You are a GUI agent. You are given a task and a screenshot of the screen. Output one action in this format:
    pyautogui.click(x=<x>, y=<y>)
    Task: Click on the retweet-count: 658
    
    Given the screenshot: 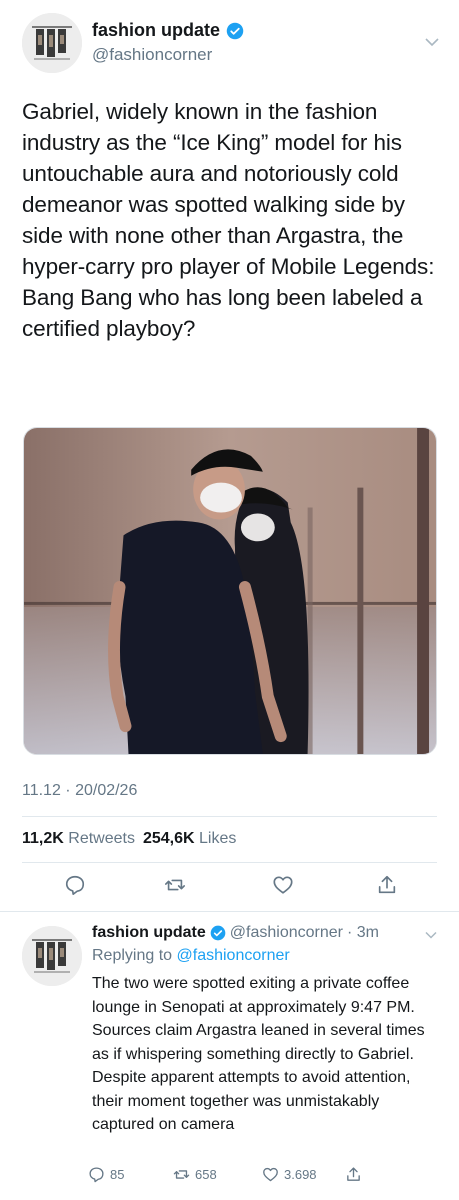 What is the action you would take?
    pyautogui.click(x=206, y=1174)
    